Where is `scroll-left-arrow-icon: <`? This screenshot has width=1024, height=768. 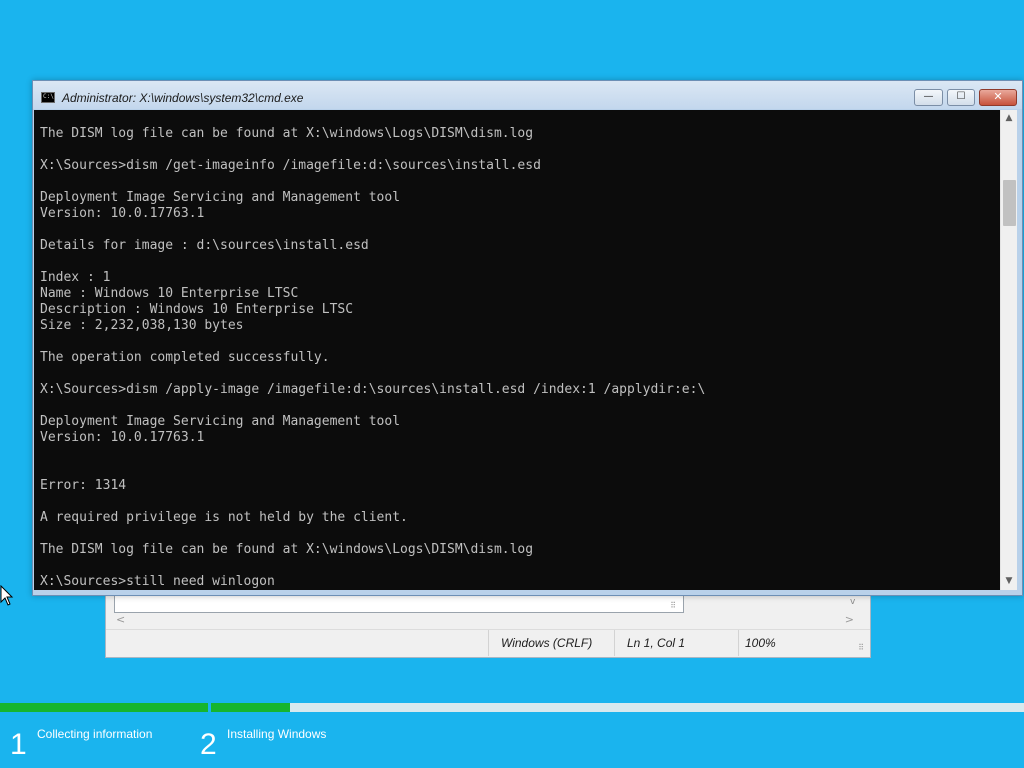 scroll-left-arrow-icon: < is located at coordinates (120, 619).